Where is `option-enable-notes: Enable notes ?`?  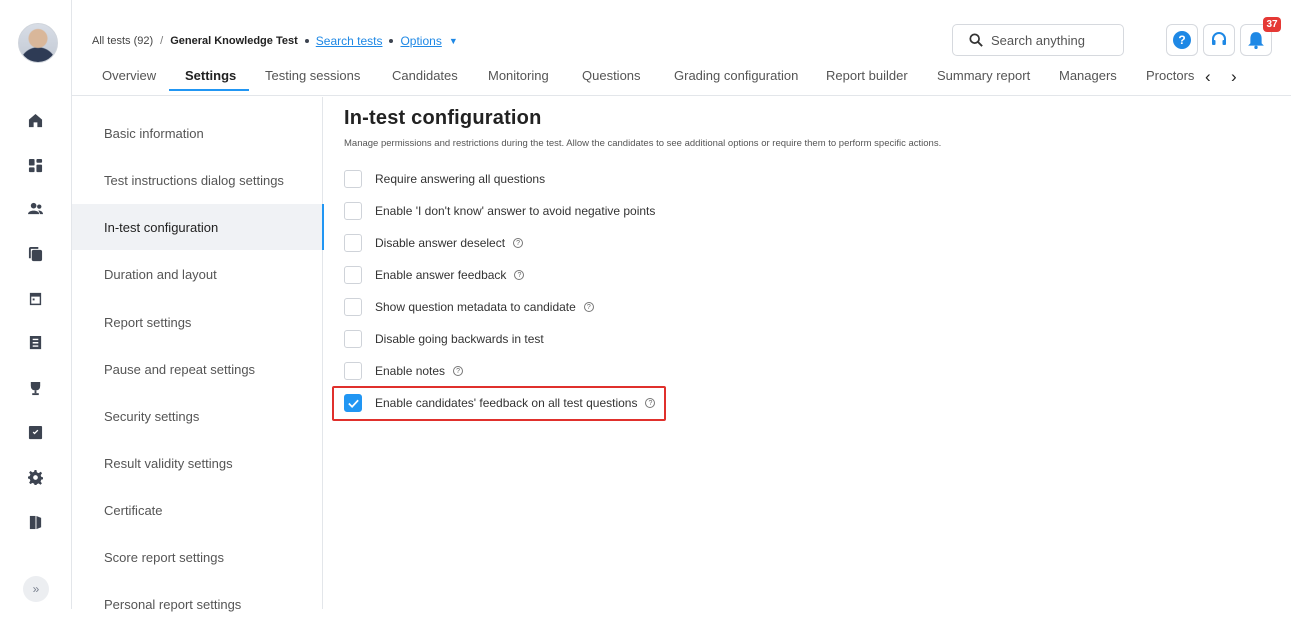
option-enable-notes: Enable notes ? is located at coordinates (404, 371).